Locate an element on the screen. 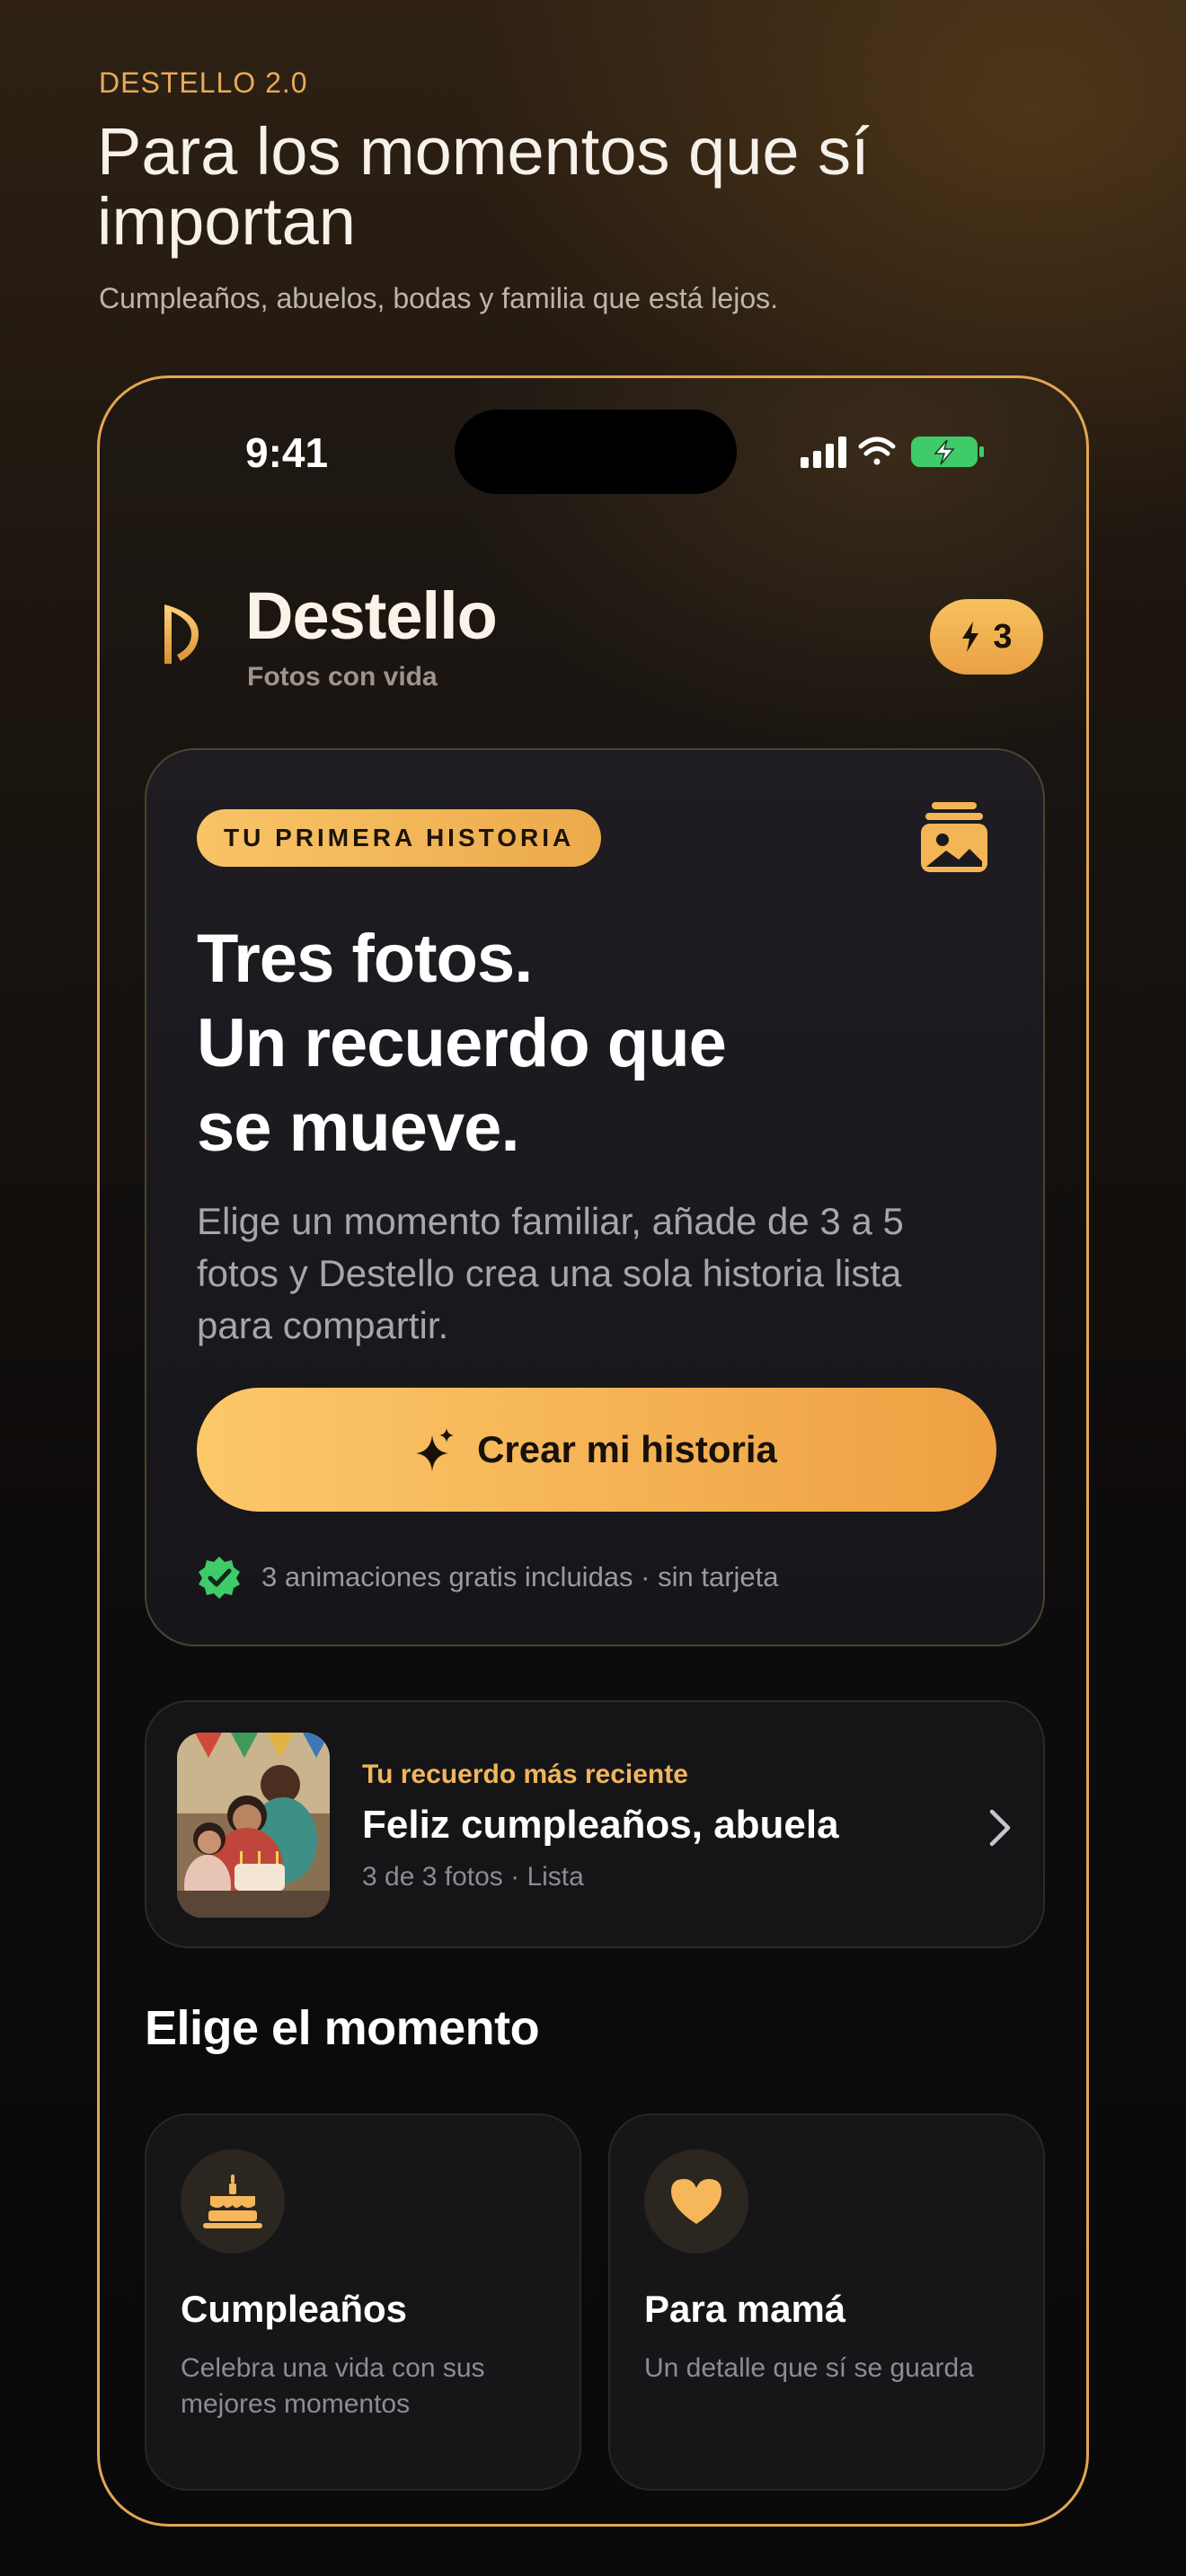 The height and width of the screenshot is (2576, 1186). heart-icon is located at coordinates (696, 2201).